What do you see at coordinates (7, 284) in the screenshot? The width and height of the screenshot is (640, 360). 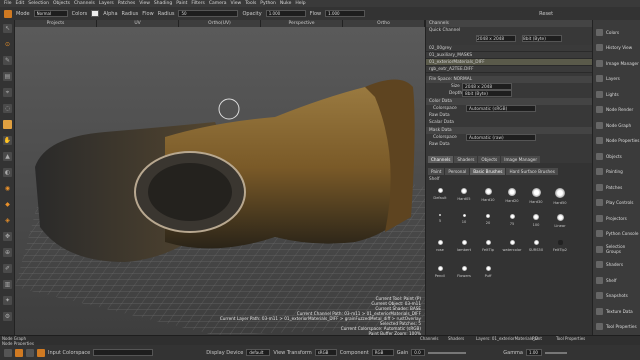 I see `gradient-tool-icon: ▥` at bounding box center [7, 284].